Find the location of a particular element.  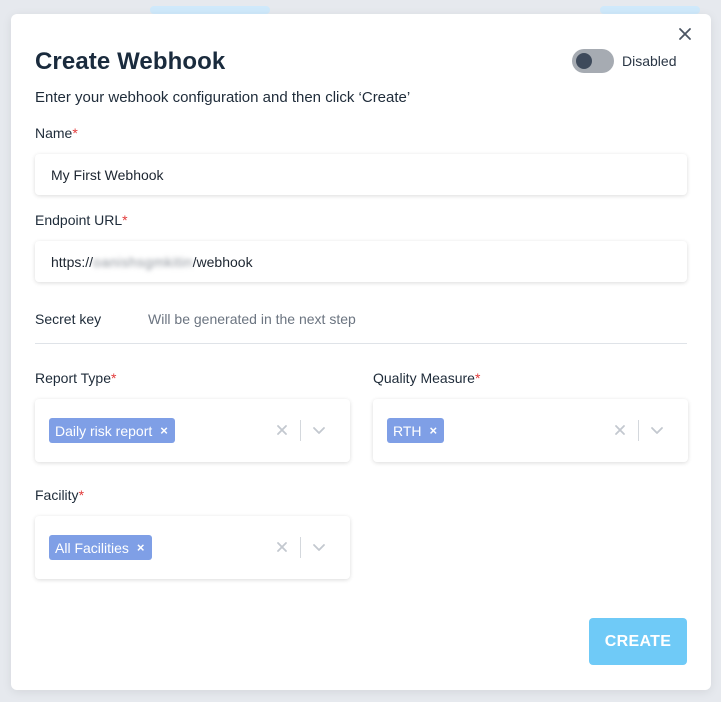

selected-chip: RTH × is located at coordinates (416, 430).